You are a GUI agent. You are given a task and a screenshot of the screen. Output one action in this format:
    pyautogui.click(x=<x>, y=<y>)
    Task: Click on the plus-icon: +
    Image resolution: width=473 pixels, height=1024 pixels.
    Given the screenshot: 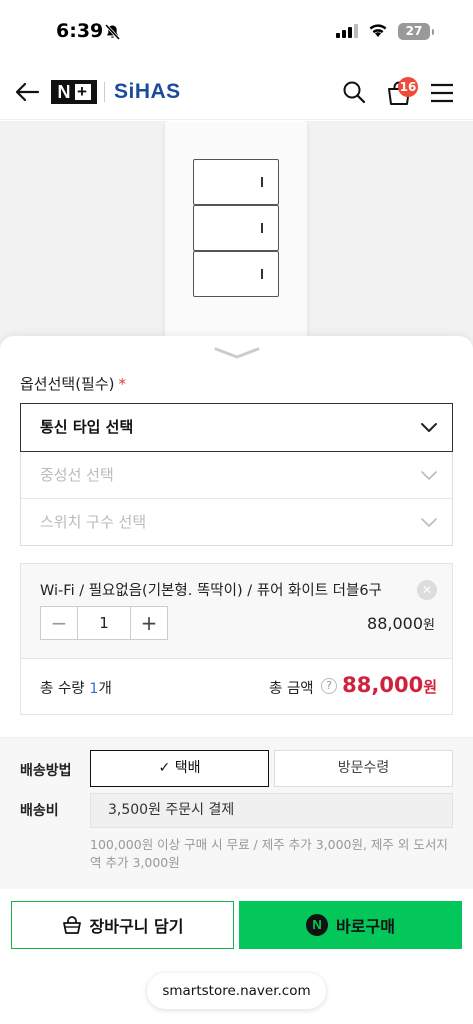 What is the action you would take?
    pyautogui.click(x=82, y=91)
    